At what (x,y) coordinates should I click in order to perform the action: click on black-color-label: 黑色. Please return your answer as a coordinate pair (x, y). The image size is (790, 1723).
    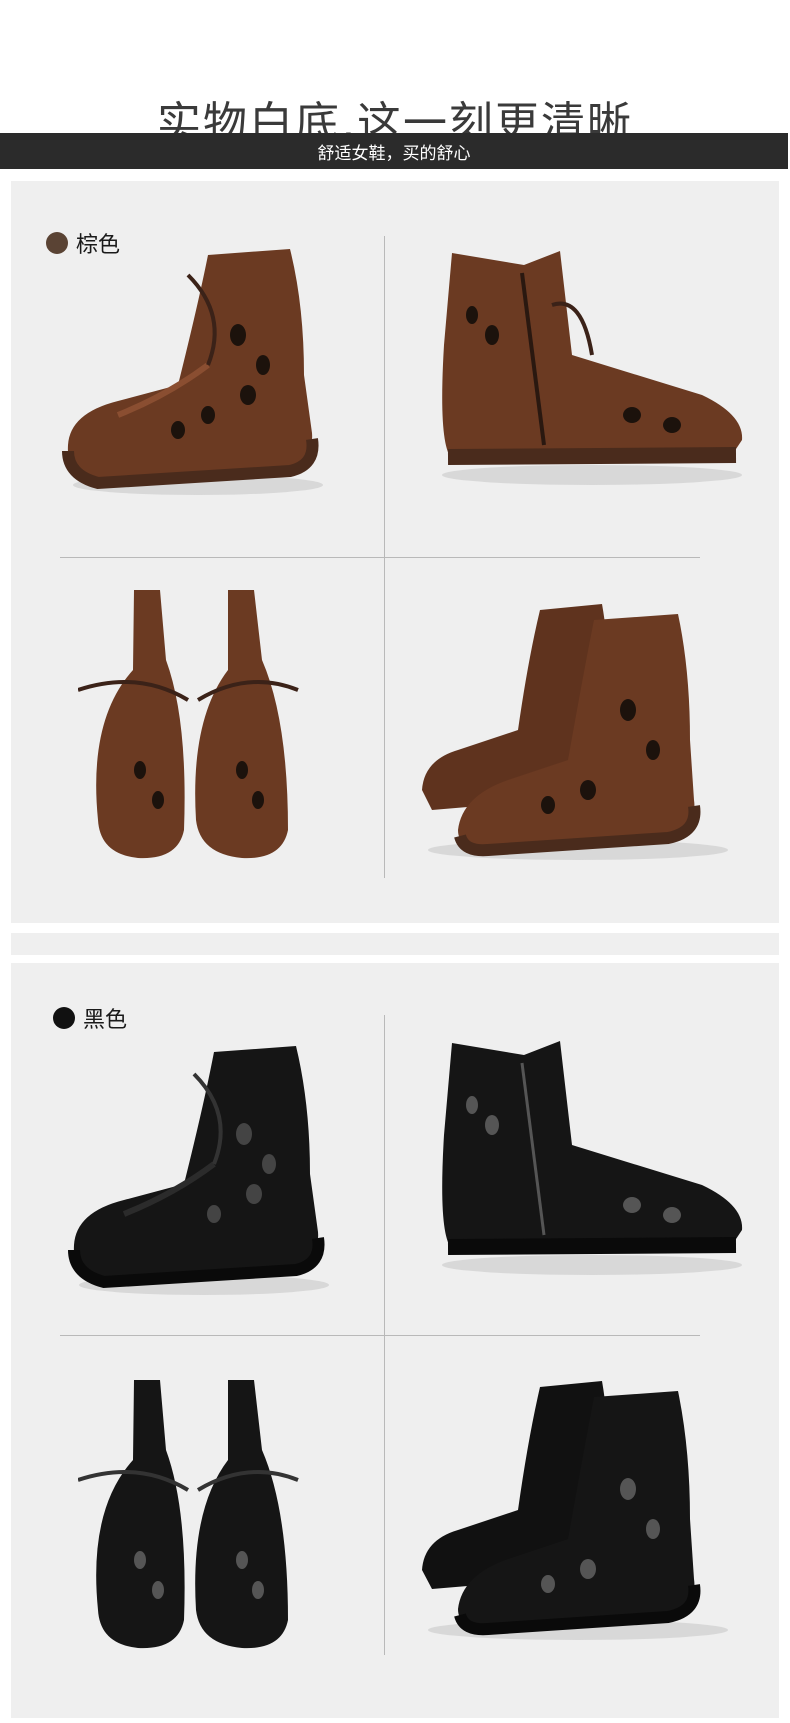
    Looking at the image, I should click on (90, 1018).